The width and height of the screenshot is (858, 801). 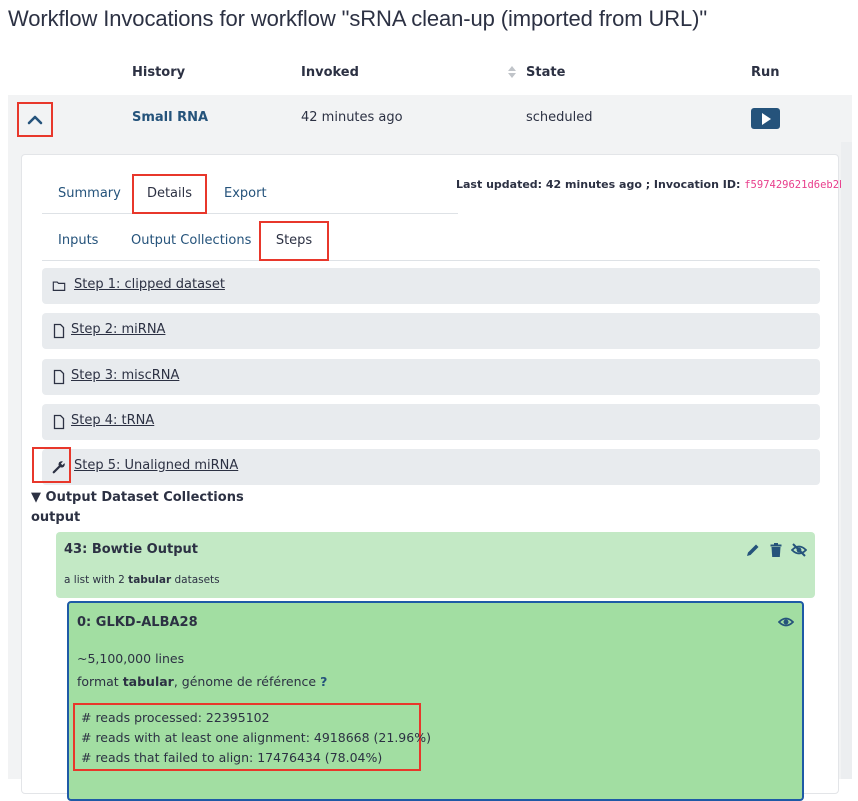 I want to click on dataset-line-count: ~5,100,000 lines, so click(x=131, y=658).